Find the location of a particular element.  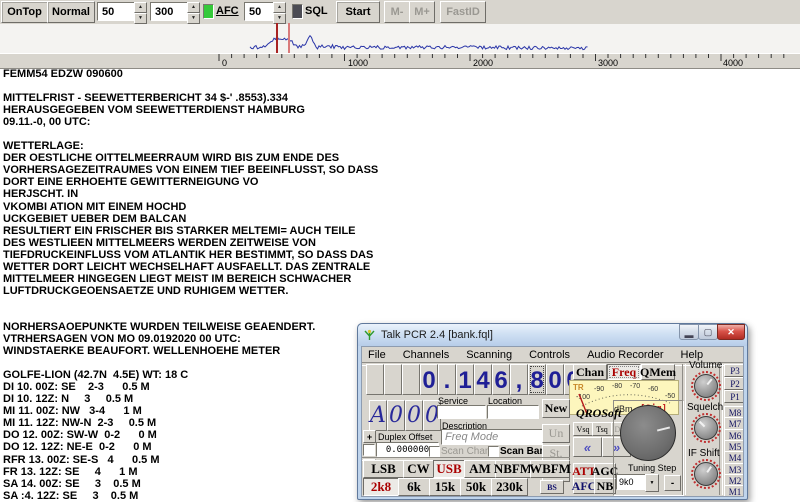

afc-down-icon: ▼ is located at coordinates (279, 18).